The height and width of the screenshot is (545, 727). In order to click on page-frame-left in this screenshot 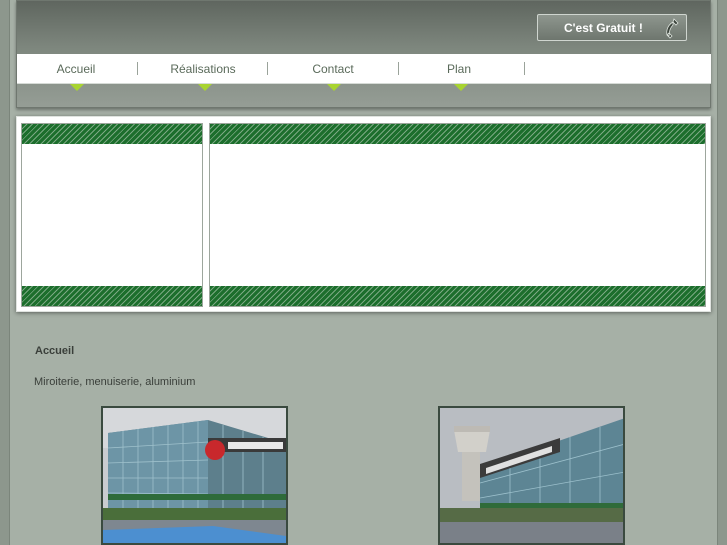, I will do `click(5, 272)`.